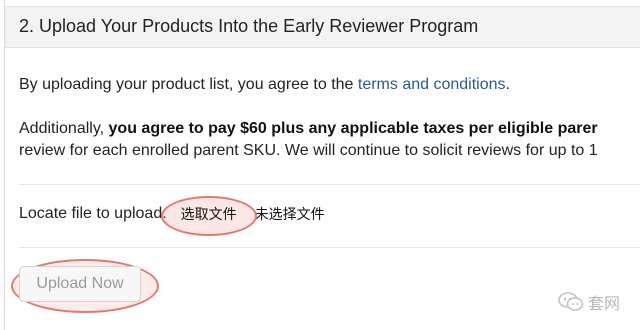  Describe the element at coordinates (507, 84) in the screenshot. I see `agreement-suffix: .` at that location.